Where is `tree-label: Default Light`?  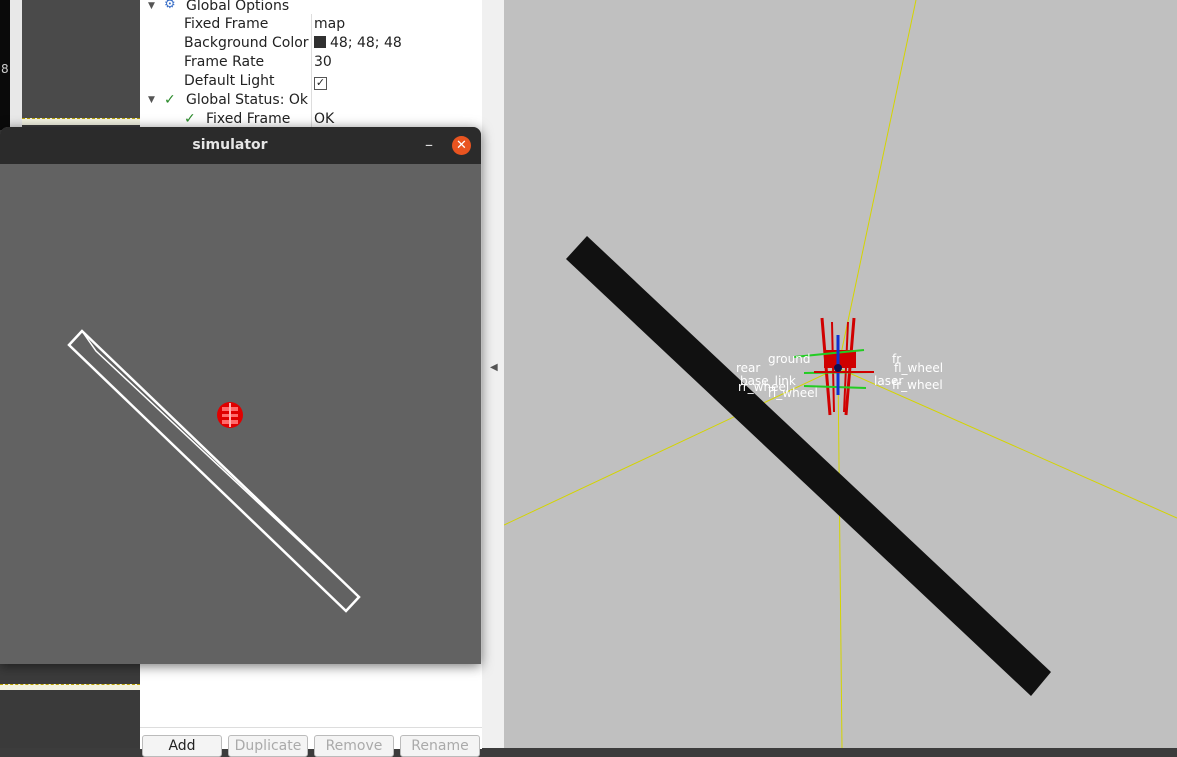 tree-label: Default Light is located at coordinates (229, 81).